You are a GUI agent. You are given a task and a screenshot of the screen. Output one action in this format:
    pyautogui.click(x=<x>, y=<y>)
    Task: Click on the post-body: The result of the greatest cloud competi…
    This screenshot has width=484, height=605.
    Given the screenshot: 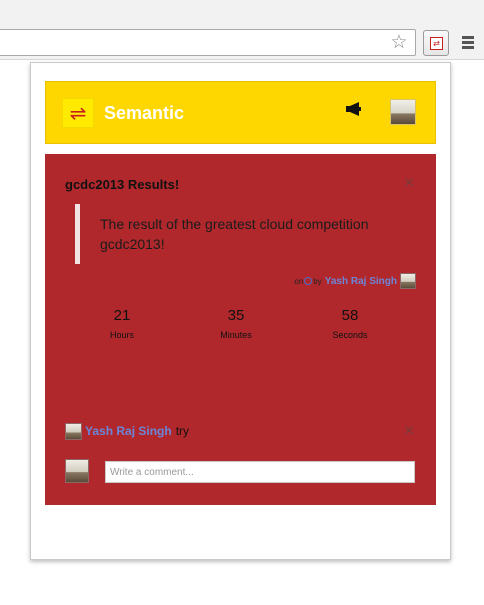 What is the action you would take?
    pyautogui.click(x=234, y=234)
    